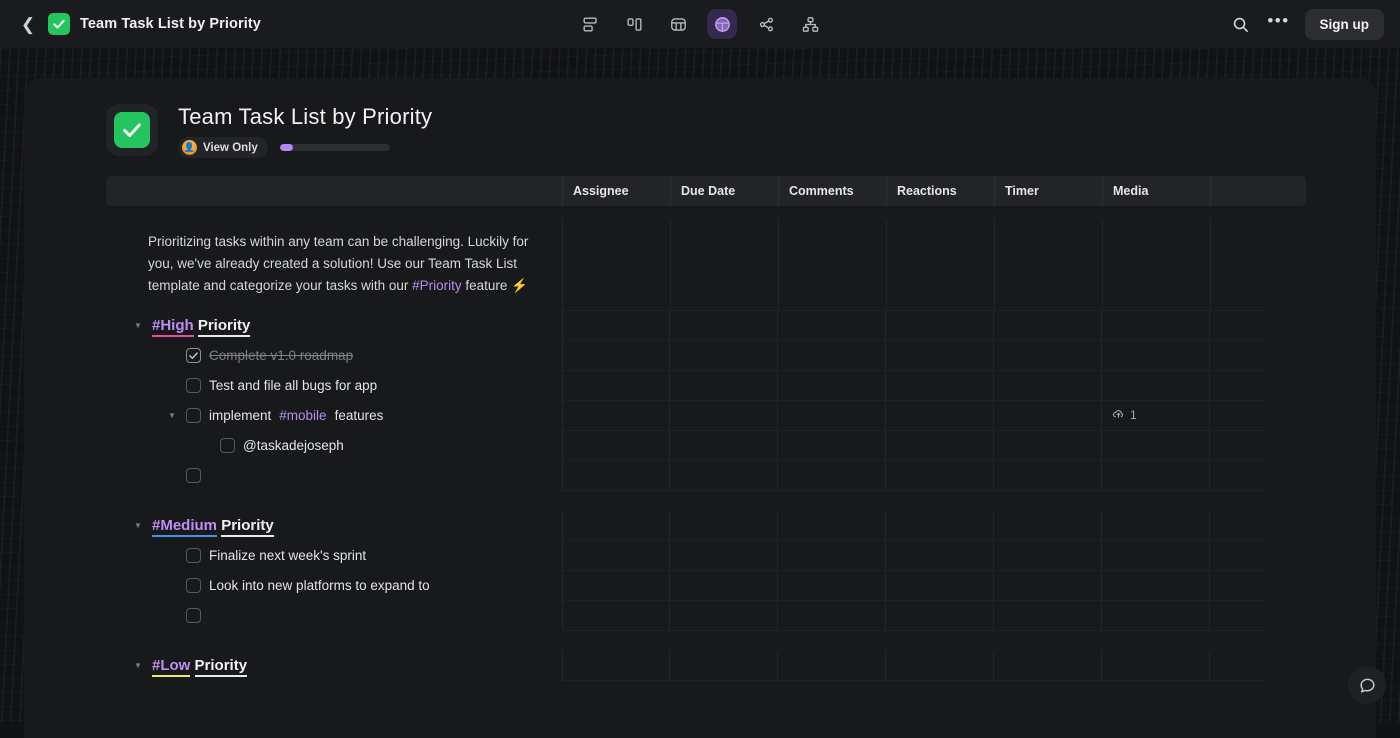 The image size is (1400, 738). What do you see at coordinates (437, 285) in the screenshot?
I see `priority-tag: #Priority` at bounding box center [437, 285].